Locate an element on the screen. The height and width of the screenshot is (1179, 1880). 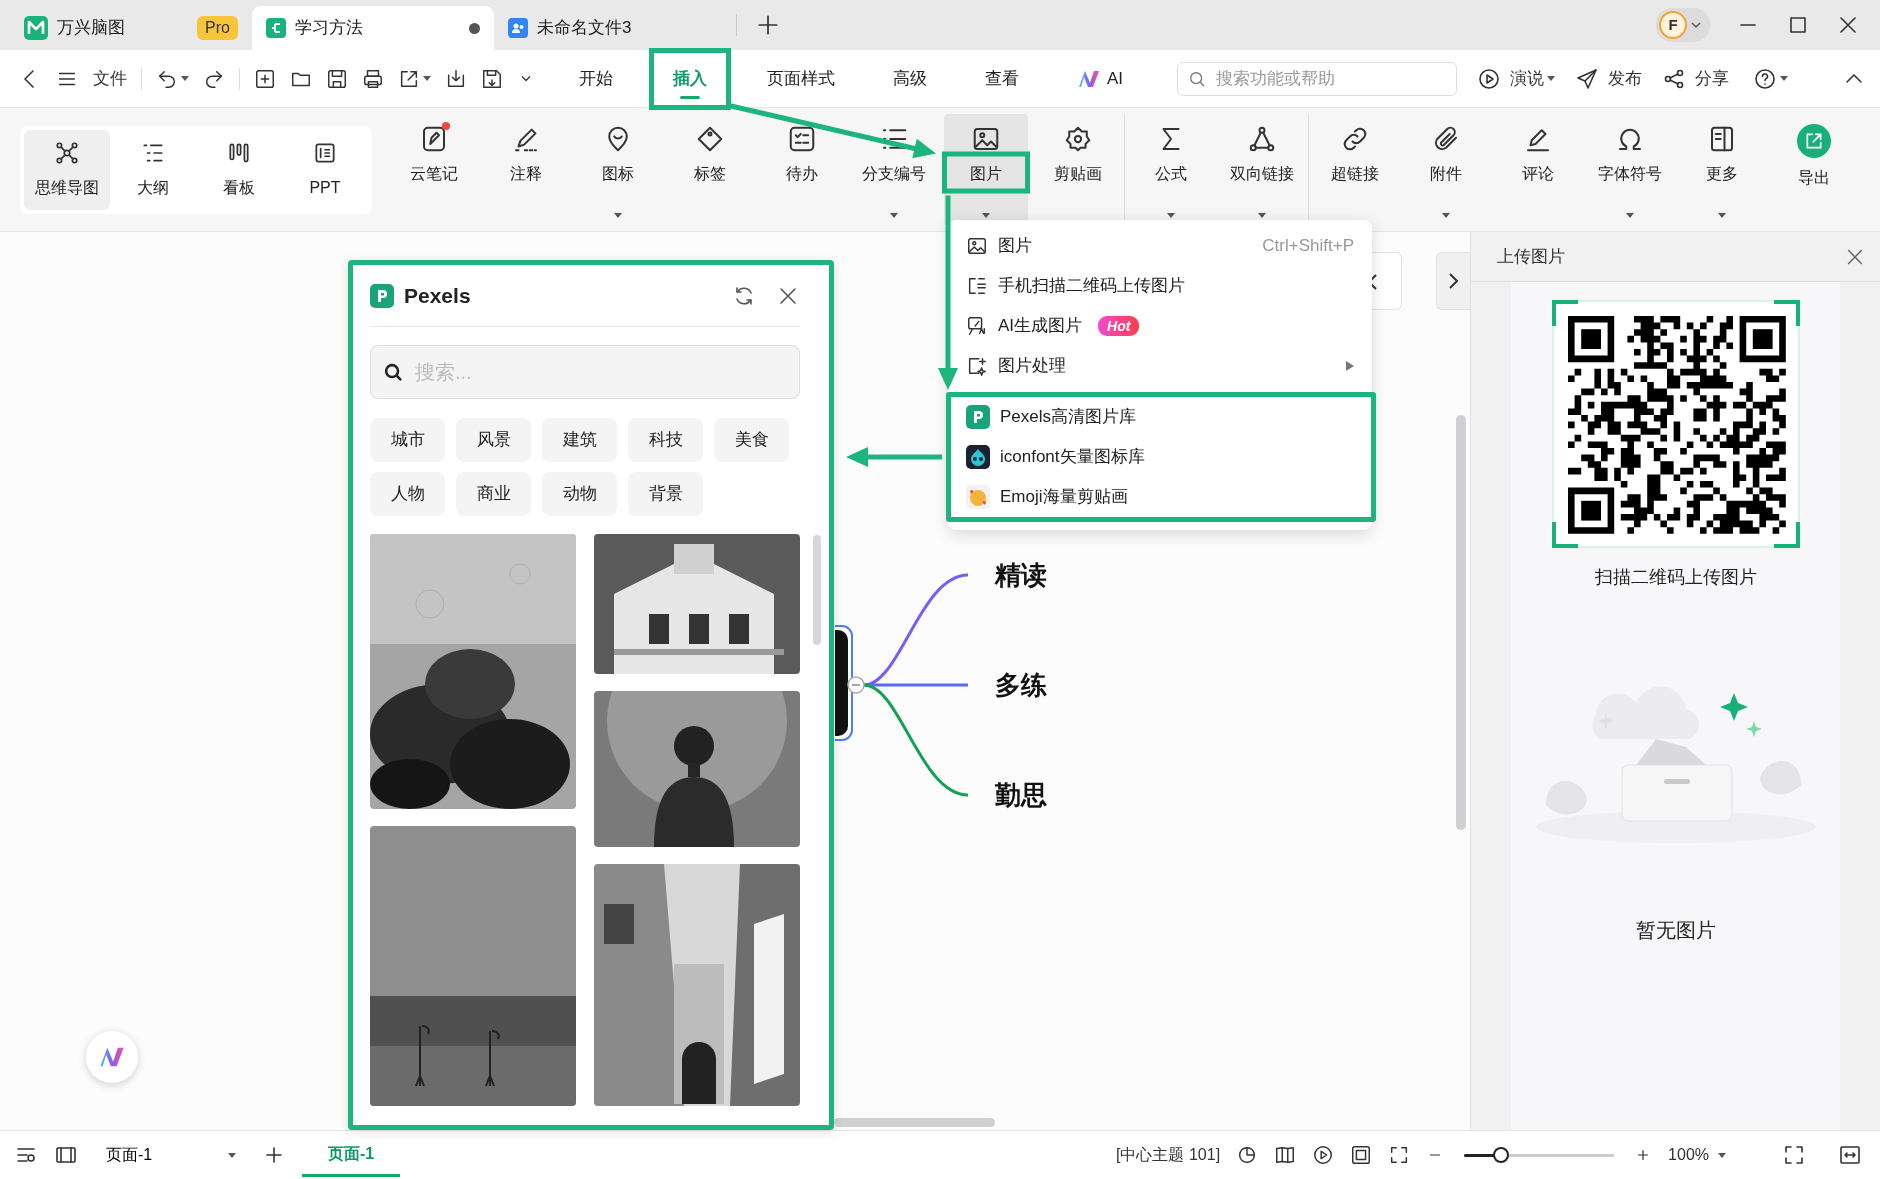
save-icon is located at coordinates (337, 78).